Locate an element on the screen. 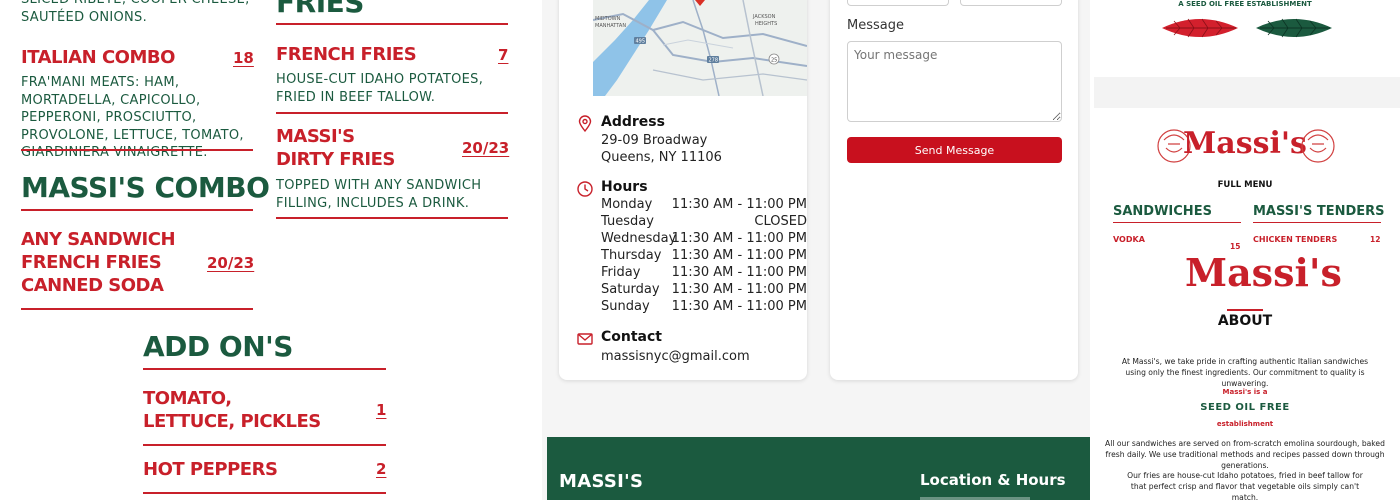  combo-section-title: MASSI'S COMBO is located at coordinates (145, 187).